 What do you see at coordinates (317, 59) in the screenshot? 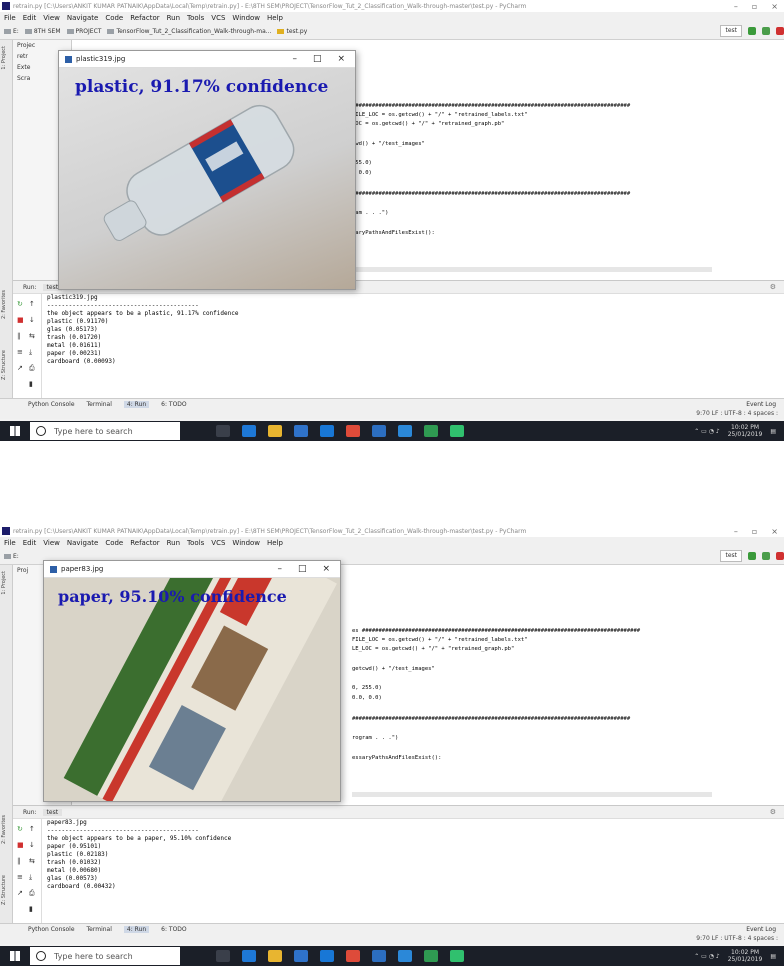
I see `maximize-icon: □` at bounding box center [317, 59].